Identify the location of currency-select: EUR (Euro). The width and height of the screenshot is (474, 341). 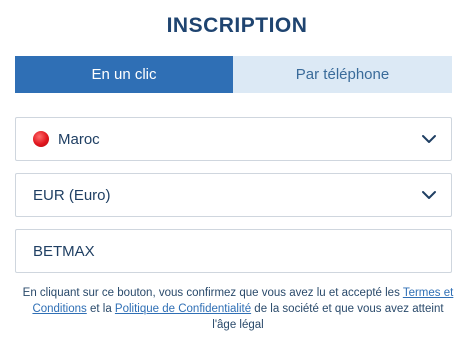
(233, 195).